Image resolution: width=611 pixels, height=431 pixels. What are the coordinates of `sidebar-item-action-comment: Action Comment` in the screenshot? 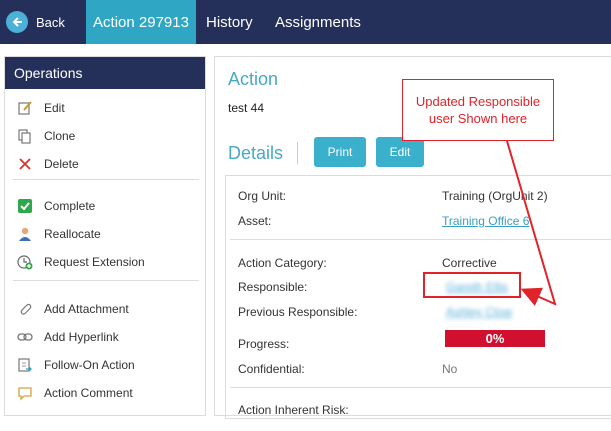 It's located at (75, 393).